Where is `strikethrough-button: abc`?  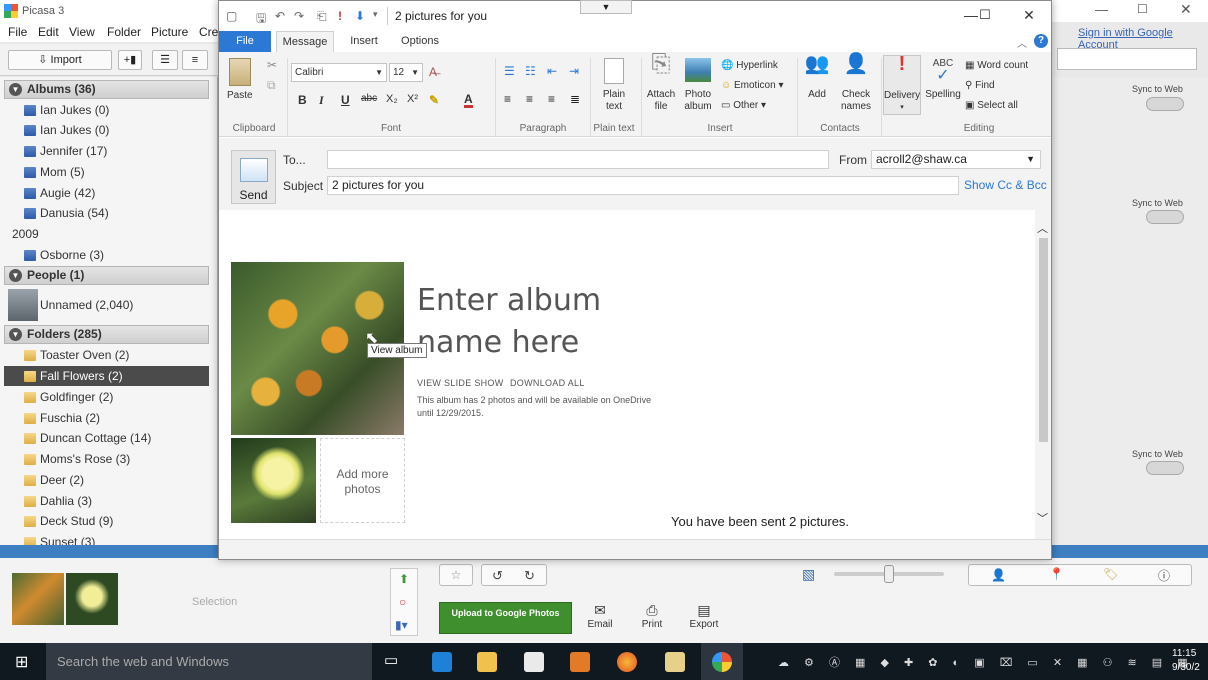 strikethrough-button: abc is located at coordinates (369, 98).